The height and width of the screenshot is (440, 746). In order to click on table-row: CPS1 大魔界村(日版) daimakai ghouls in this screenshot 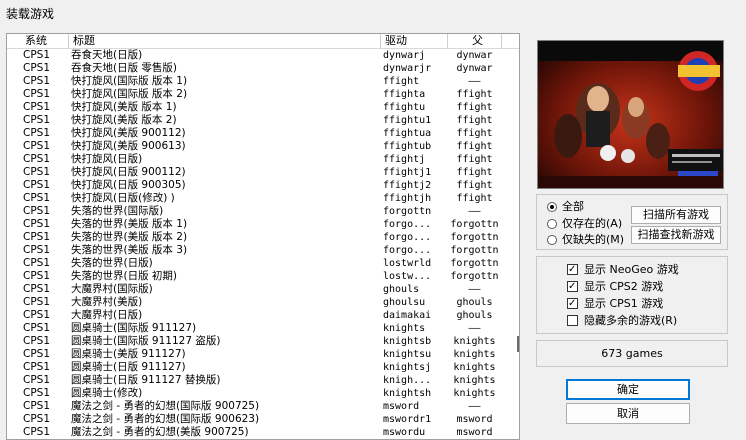, I will do `click(263, 315)`.